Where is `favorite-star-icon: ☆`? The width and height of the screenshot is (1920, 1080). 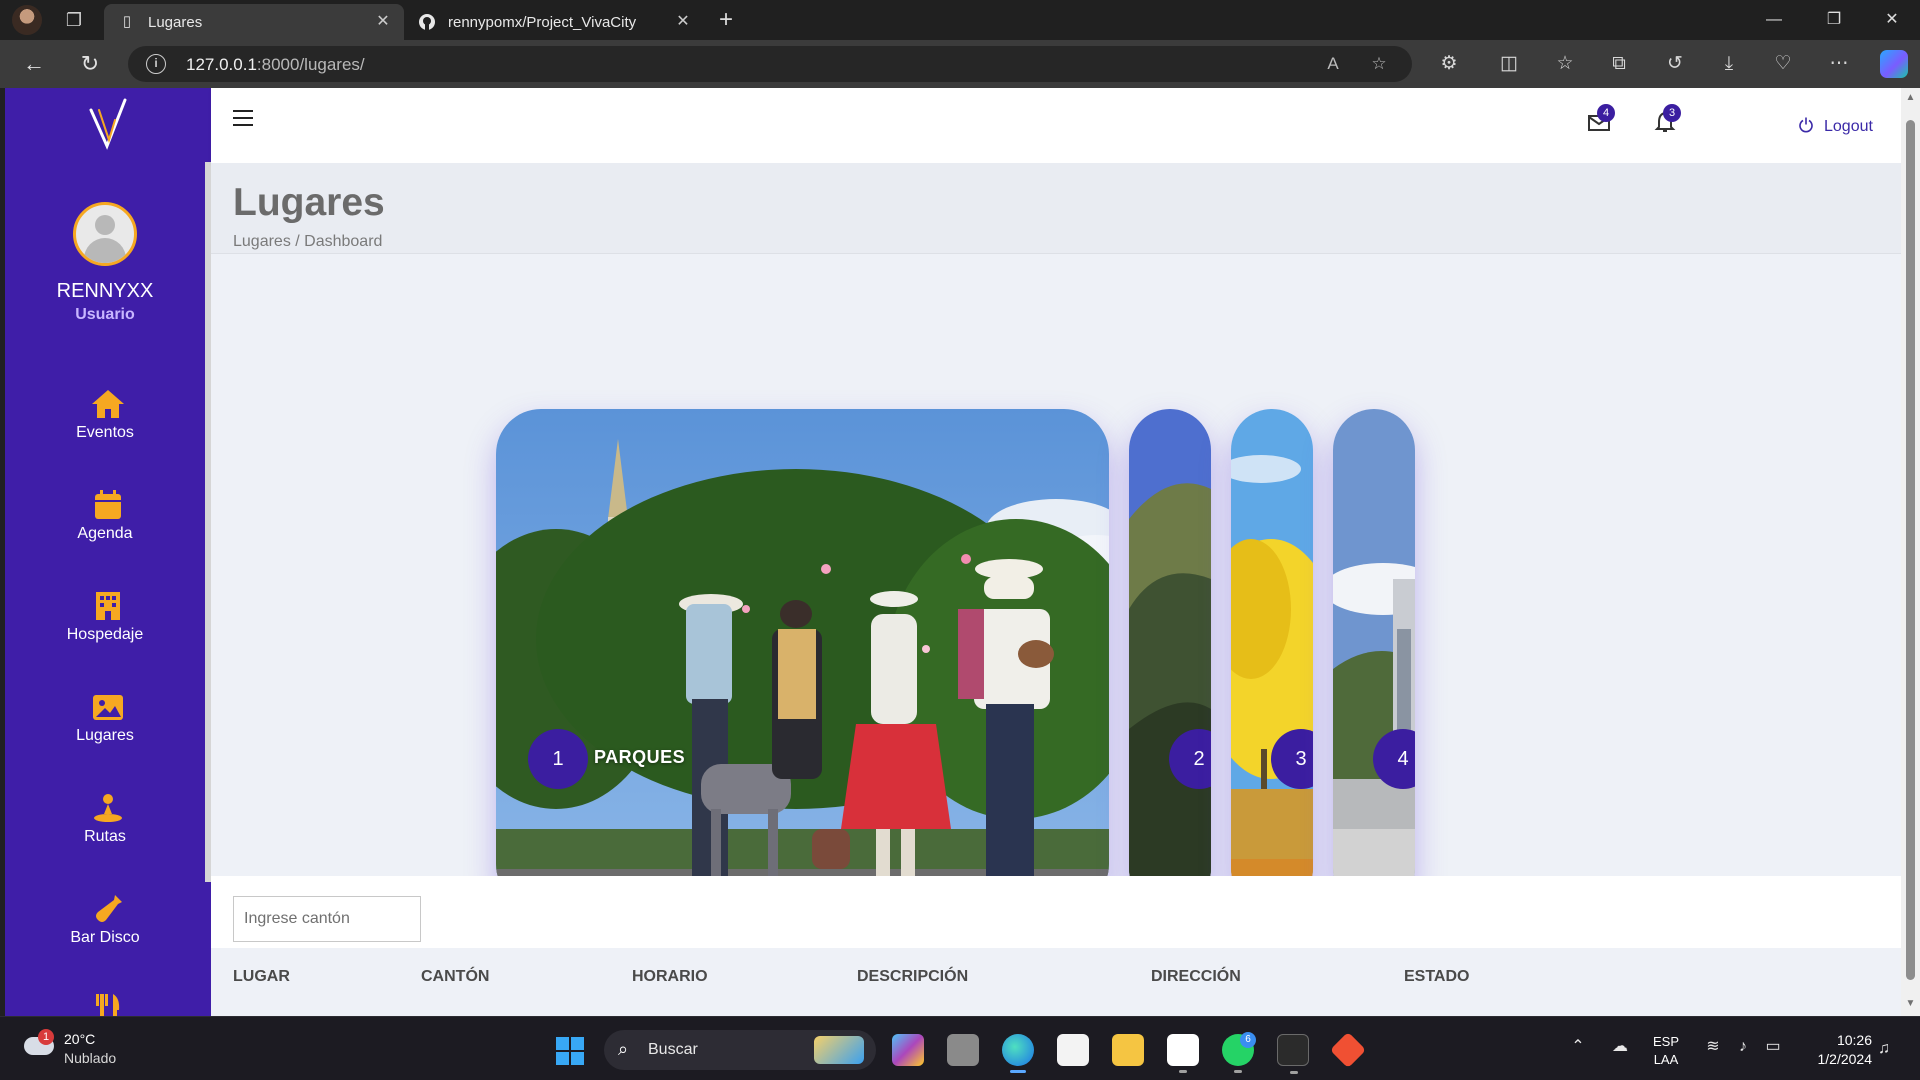 favorite-star-icon: ☆ is located at coordinates (1379, 64).